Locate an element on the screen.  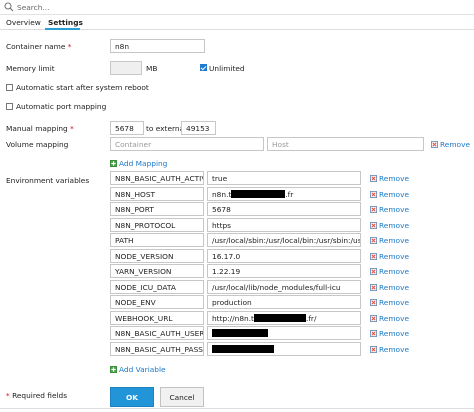
required-note: * Required fields is located at coordinates (36, 395).